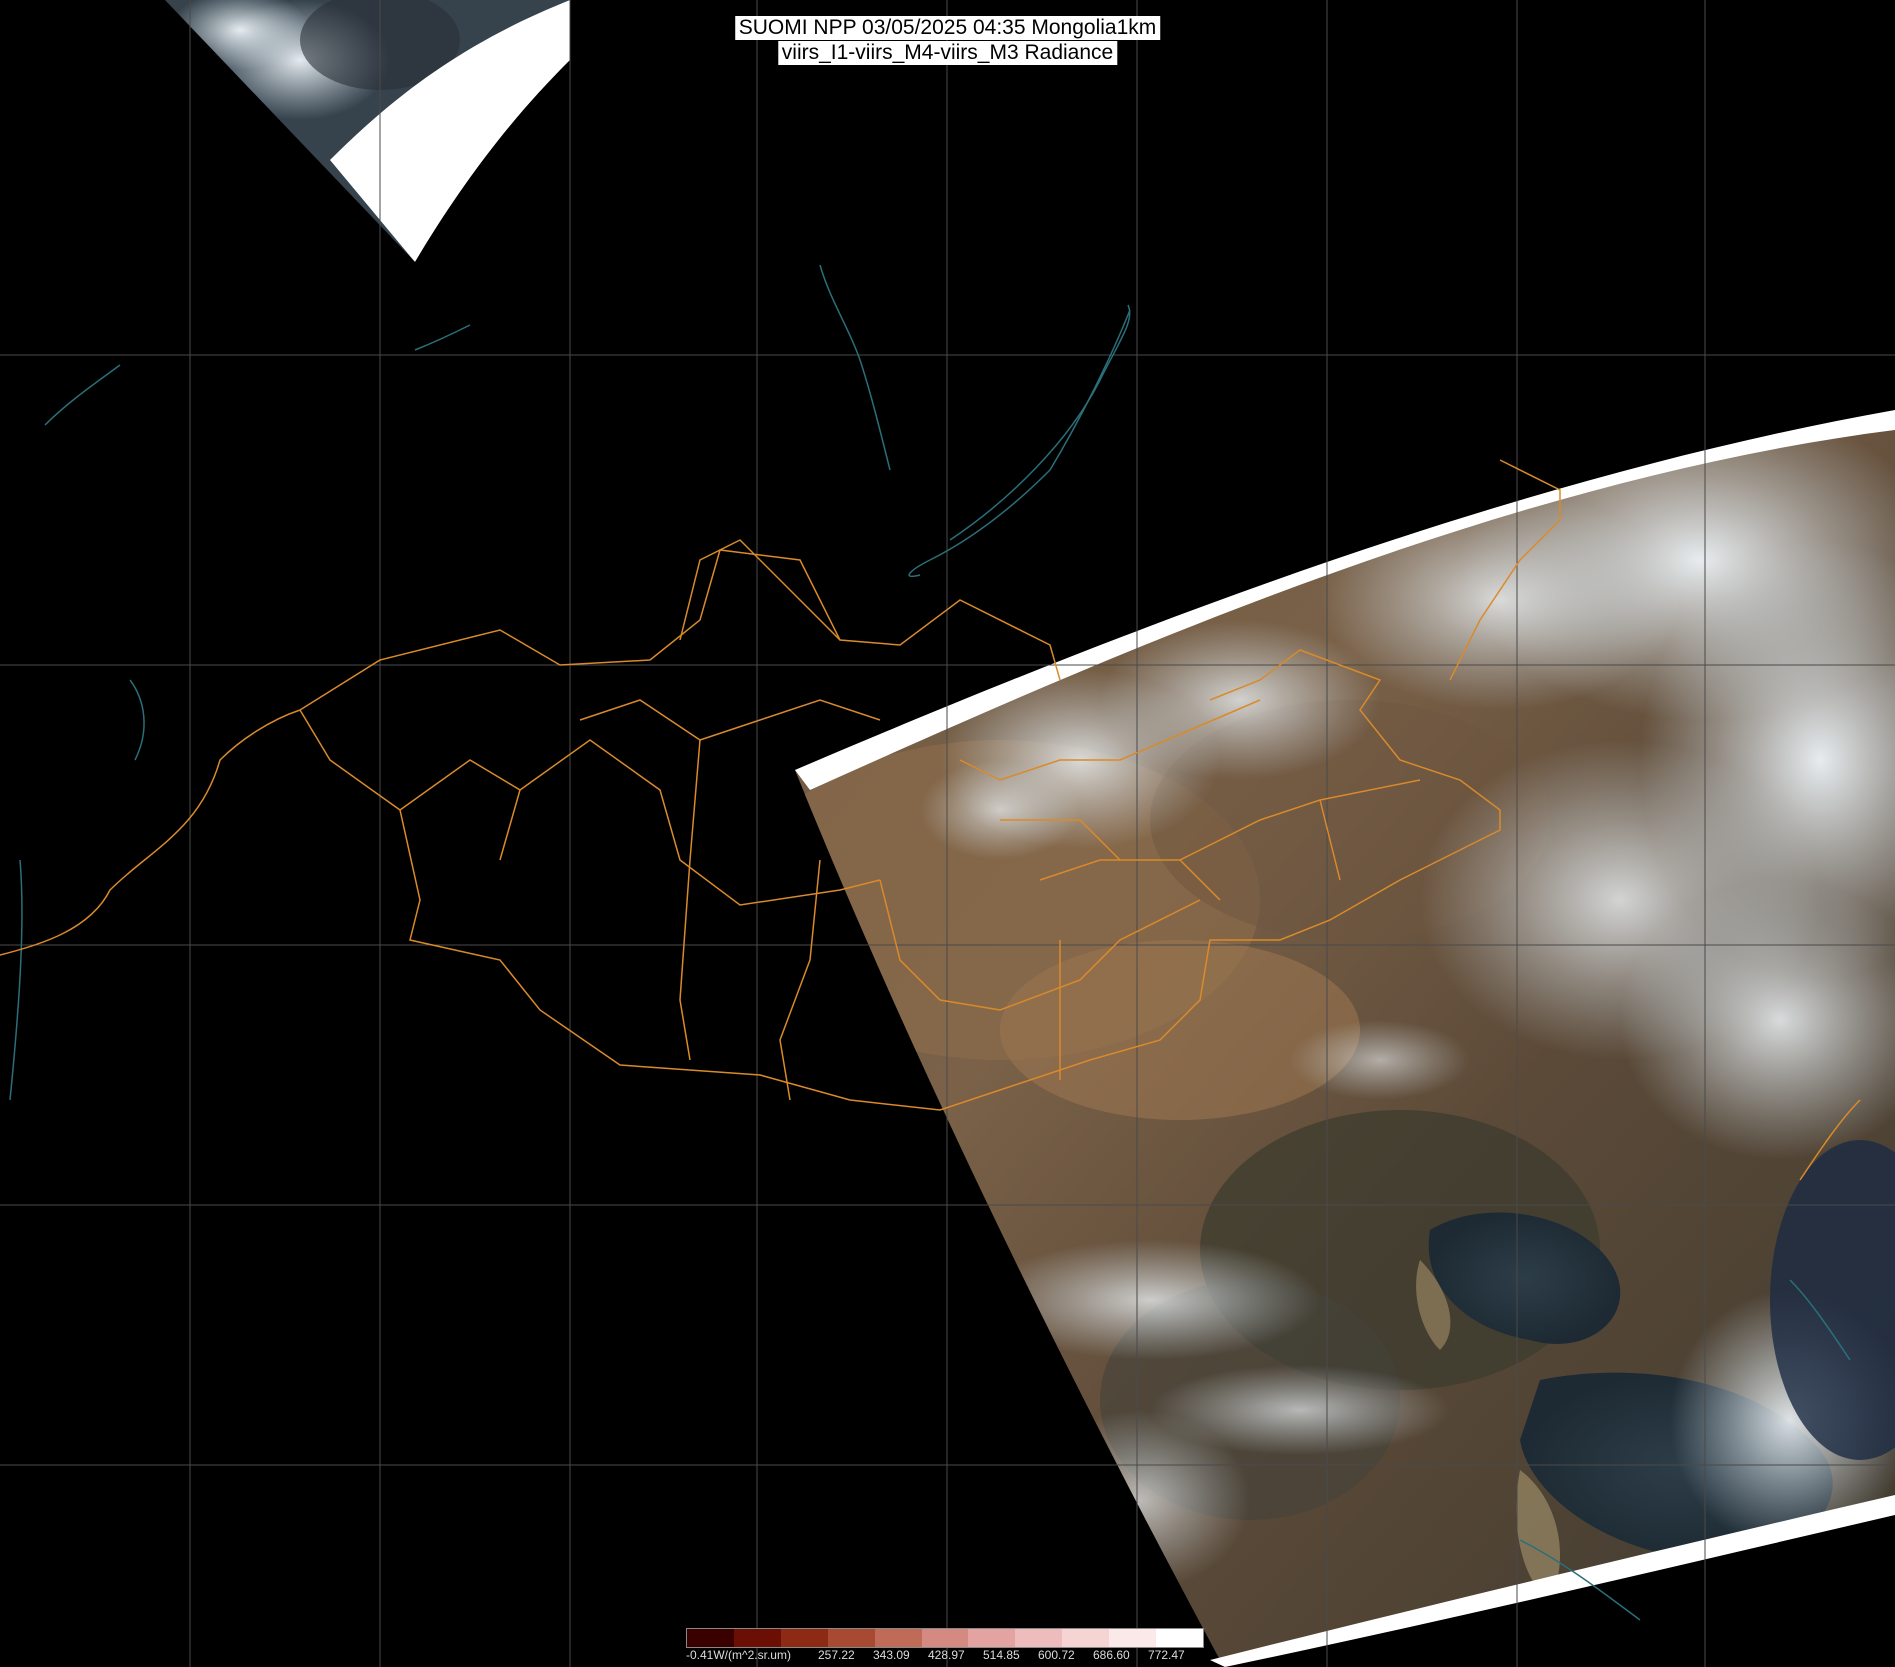 This screenshot has height=1667, width=1895. I want to click on legend-label: 600.72, so click(1056, 1655).